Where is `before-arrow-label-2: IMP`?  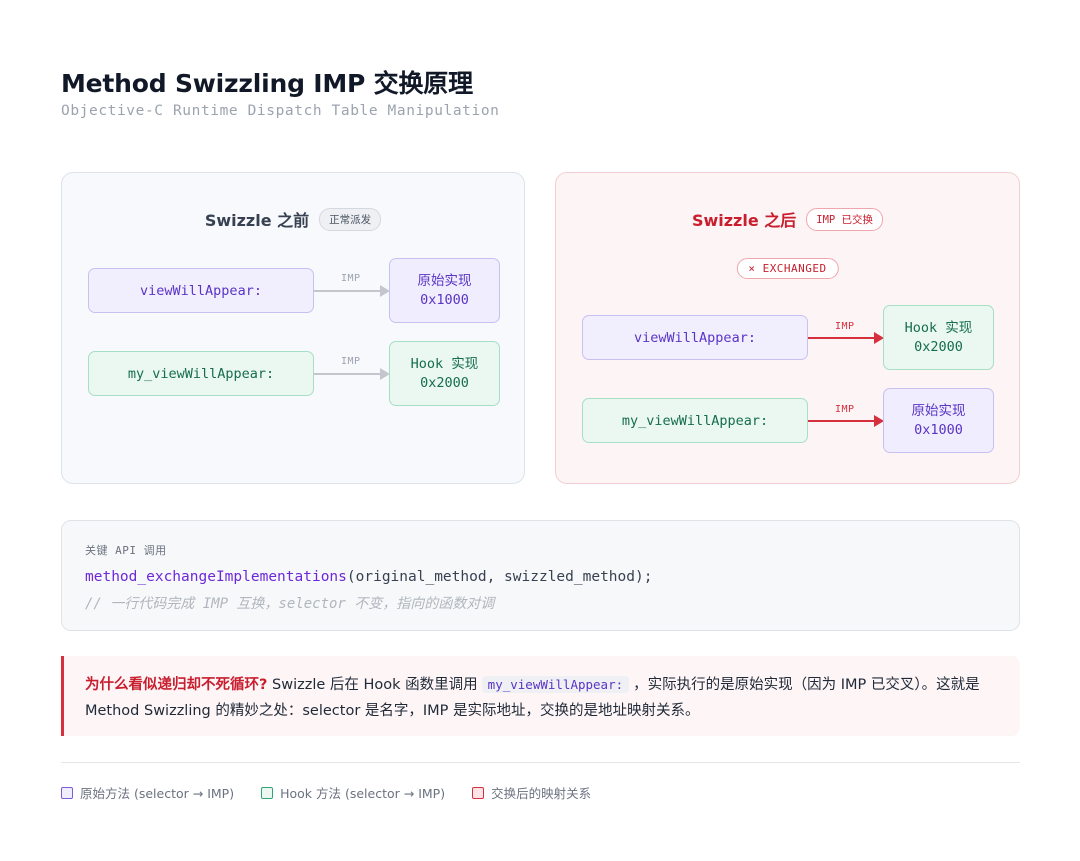
before-arrow-label-2: IMP is located at coordinates (351, 361).